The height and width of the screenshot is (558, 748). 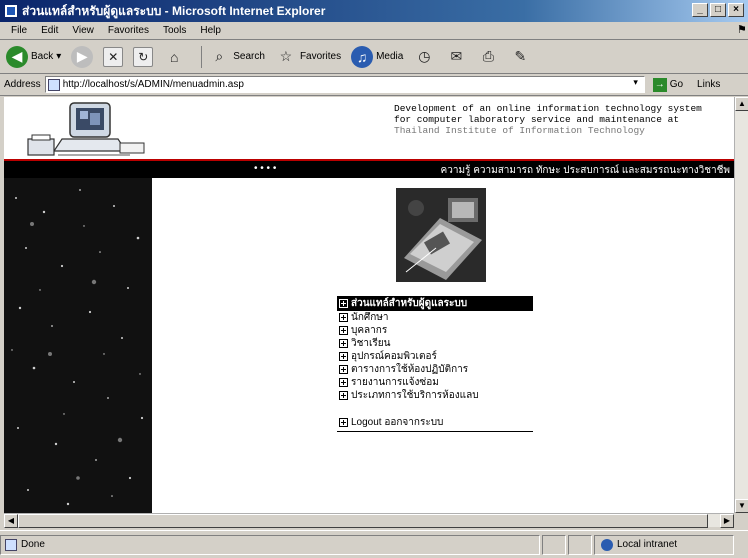 What do you see at coordinates (249, 56) in the screenshot?
I see `search-label: Search` at bounding box center [249, 56].